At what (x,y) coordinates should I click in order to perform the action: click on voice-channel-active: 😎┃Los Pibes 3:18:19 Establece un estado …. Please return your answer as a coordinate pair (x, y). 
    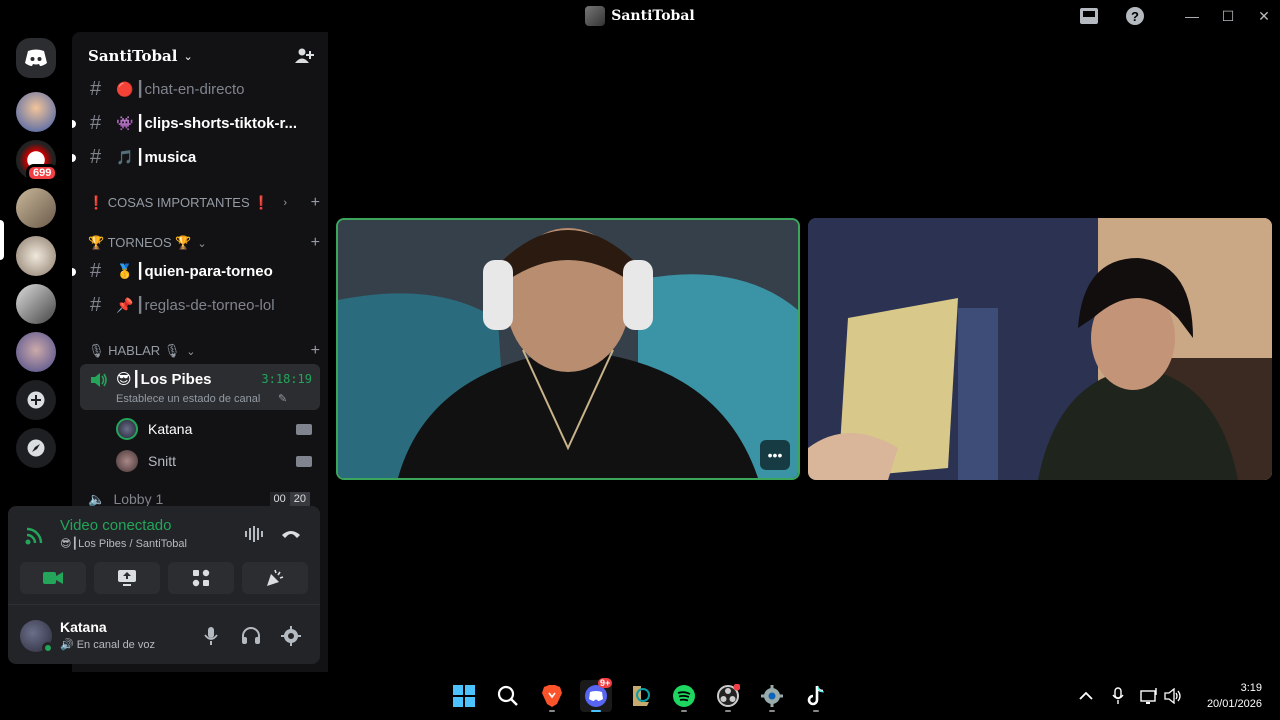
    Looking at the image, I should click on (200, 387).